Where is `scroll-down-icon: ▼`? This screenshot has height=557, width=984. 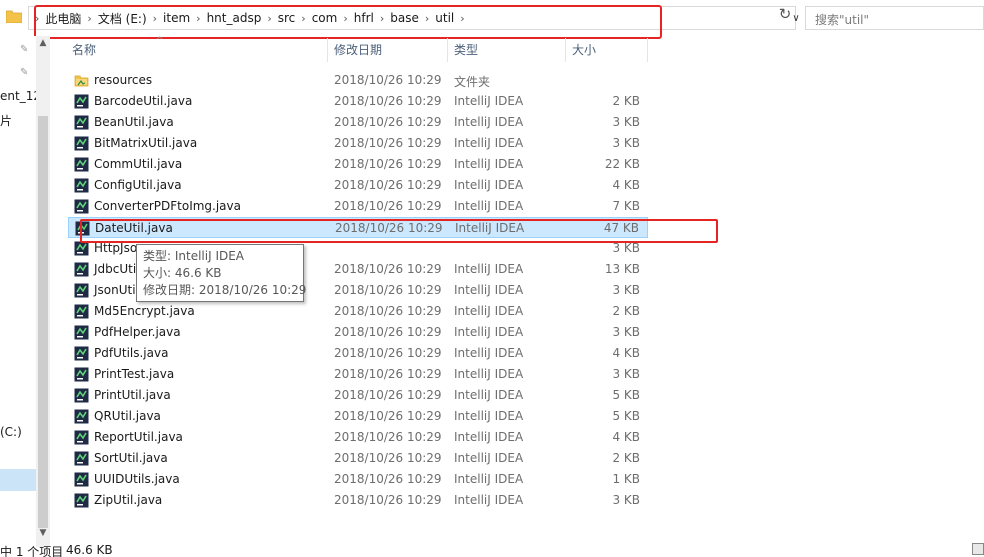
scroll-down-icon: ▼ is located at coordinates (43, 533).